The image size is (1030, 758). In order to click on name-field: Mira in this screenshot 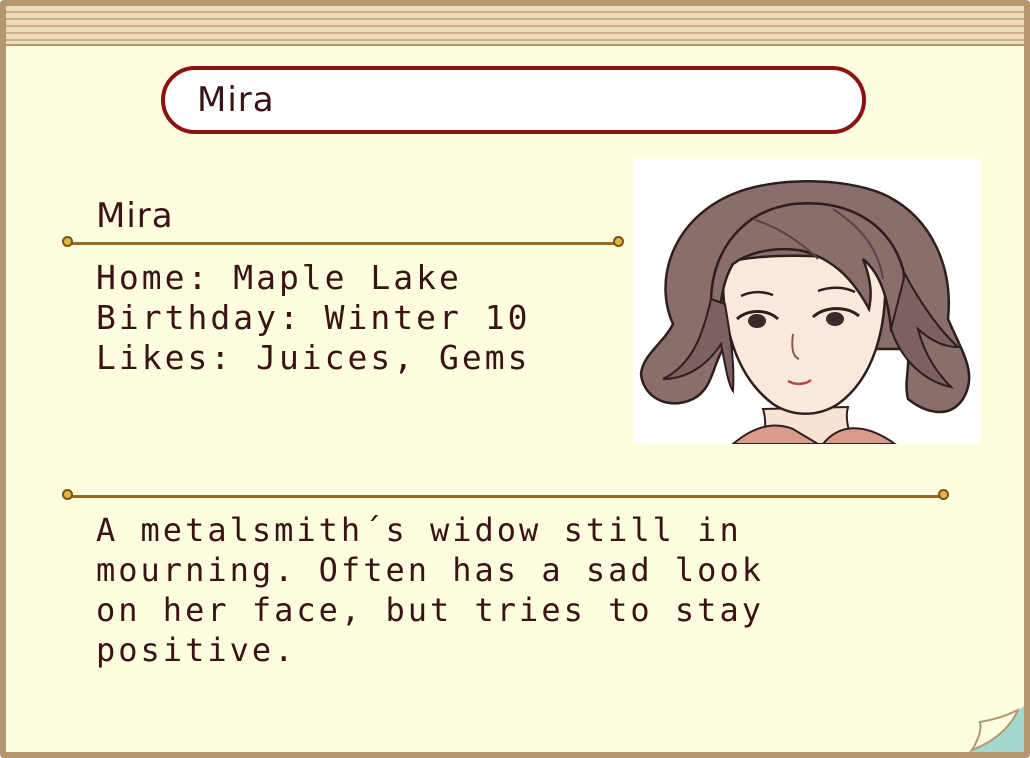, I will do `click(513, 100)`.